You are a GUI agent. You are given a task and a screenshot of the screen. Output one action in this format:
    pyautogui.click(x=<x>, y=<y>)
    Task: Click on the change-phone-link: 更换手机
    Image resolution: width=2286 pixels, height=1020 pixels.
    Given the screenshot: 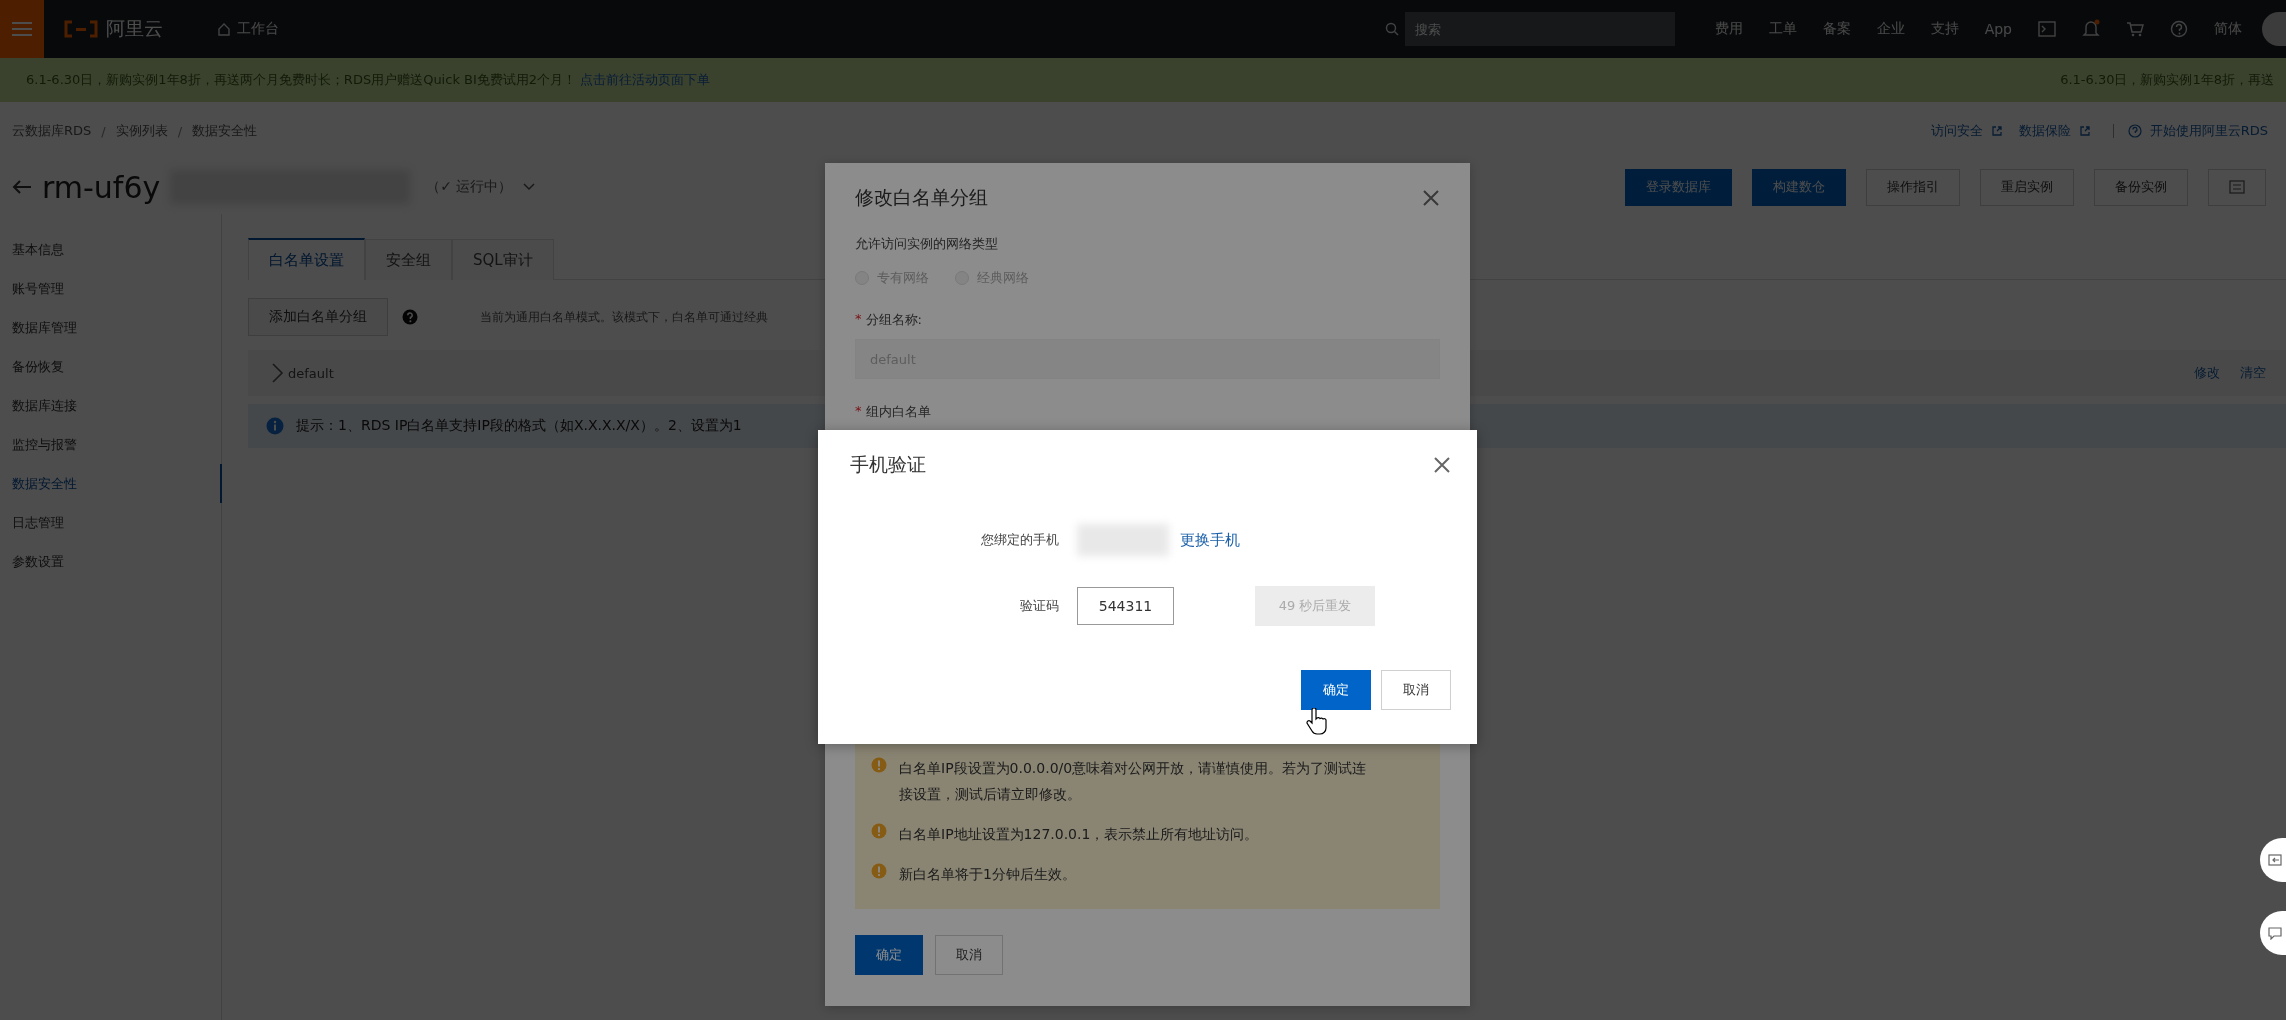 What is the action you would take?
    pyautogui.click(x=1217, y=540)
    